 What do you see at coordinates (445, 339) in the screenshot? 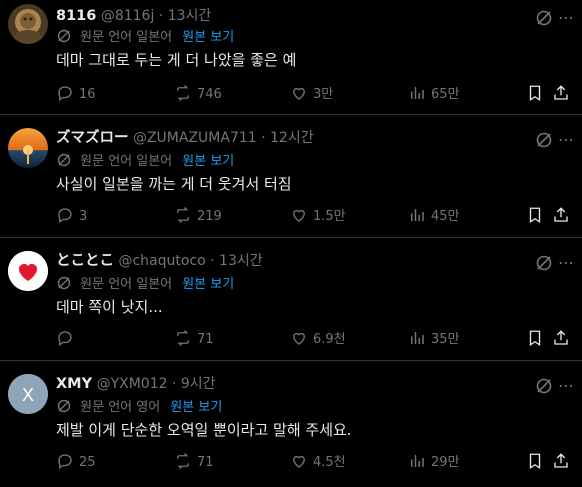
I see `views-count: 35만` at bounding box center [445, 339].